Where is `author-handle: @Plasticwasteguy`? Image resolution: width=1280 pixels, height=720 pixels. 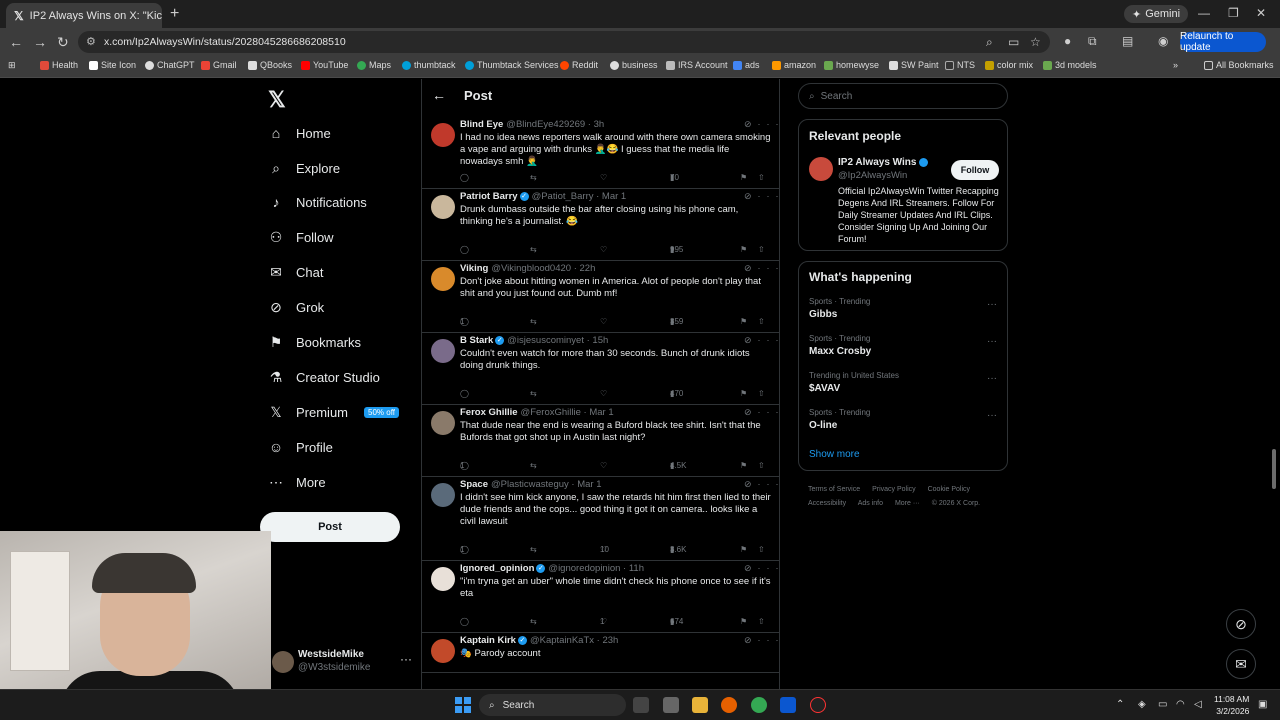
author-handle: @Plasticwasteguy is located at coordinates (530, 484).